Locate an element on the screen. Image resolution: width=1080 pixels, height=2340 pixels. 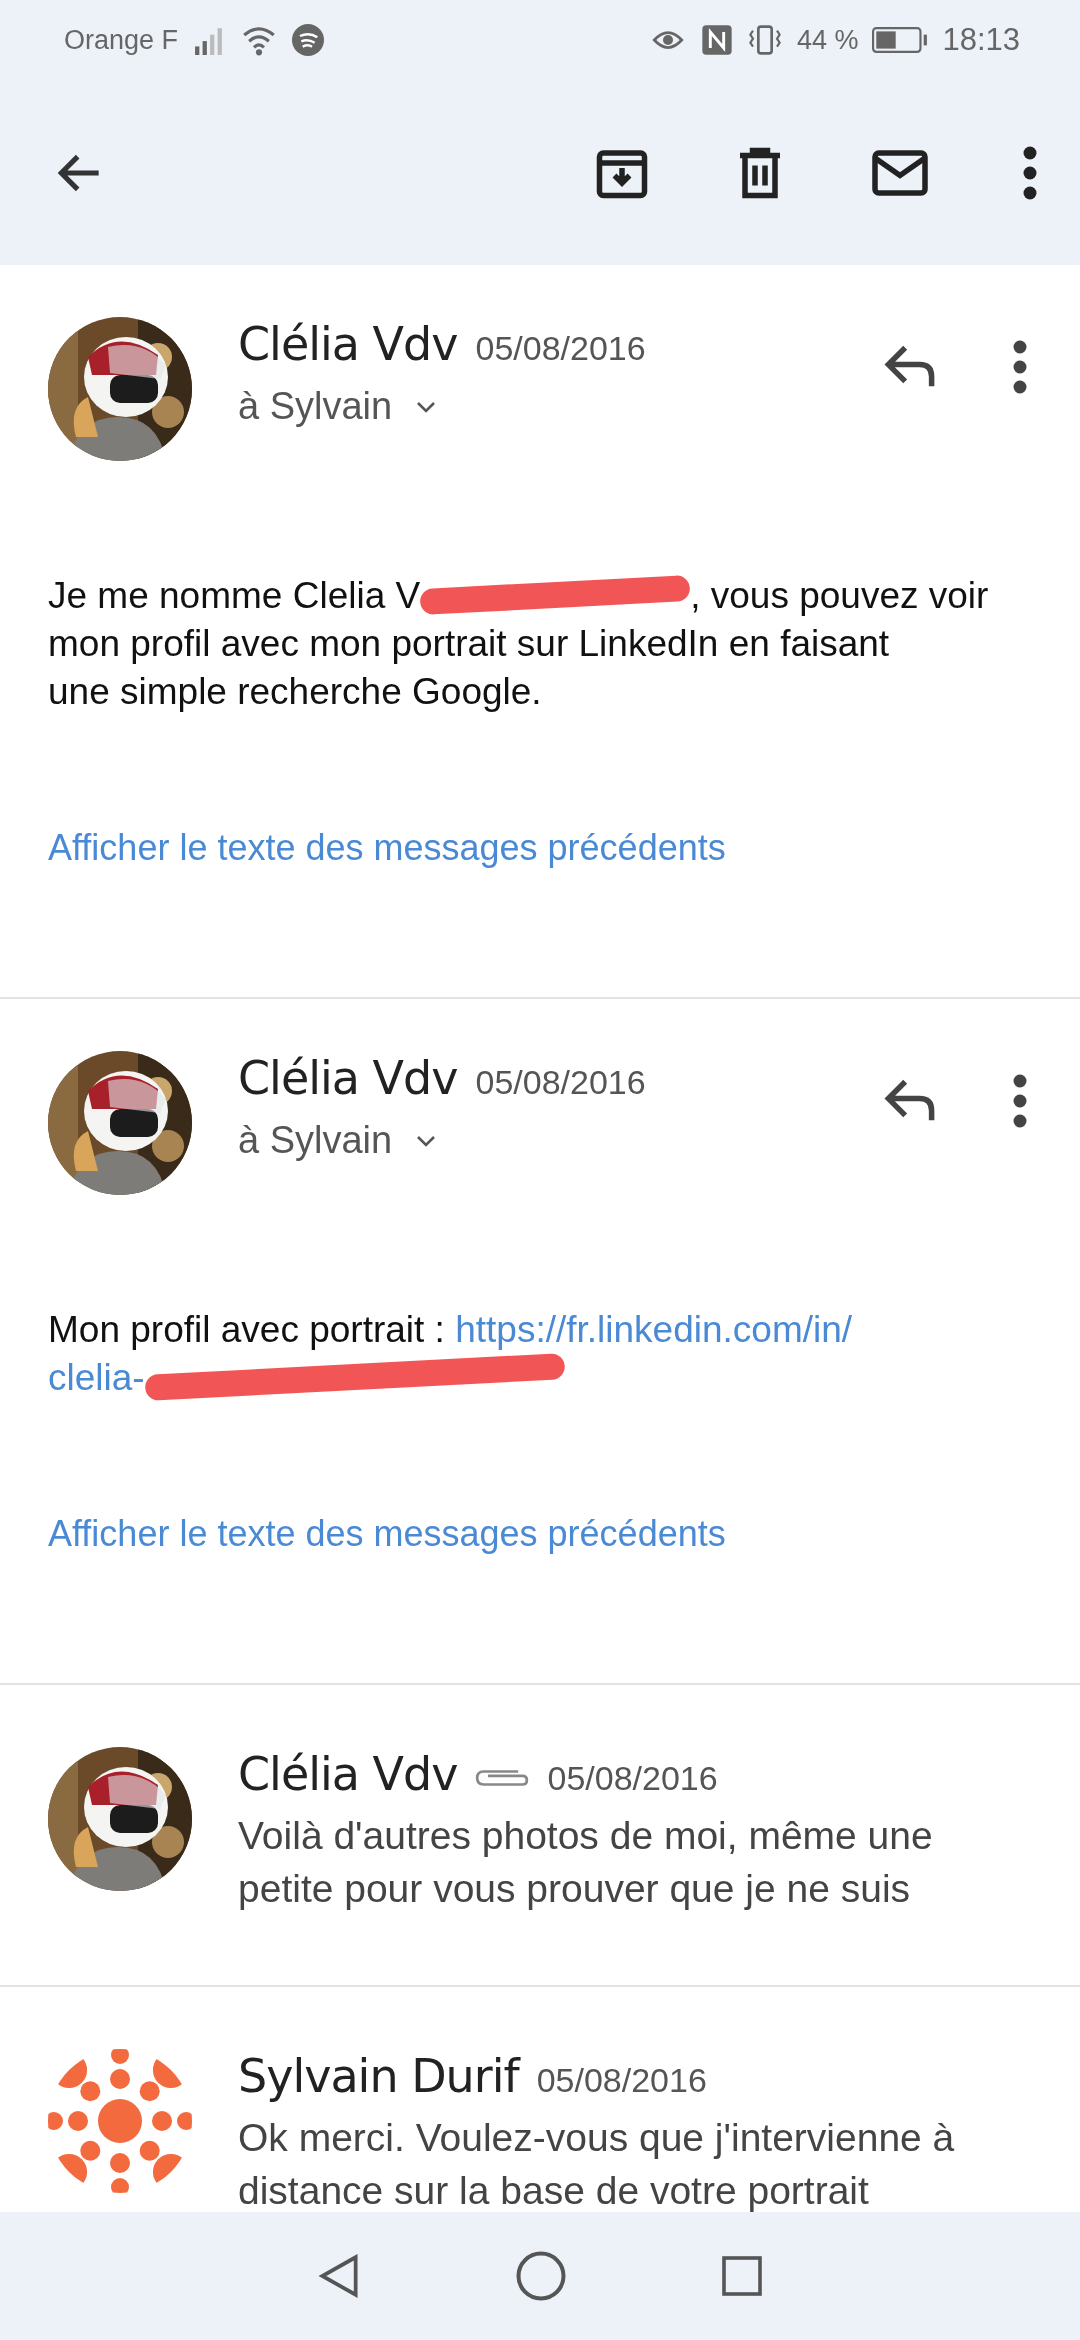
message-text: , vous pouvez voir is located at coordinates (839, 595).